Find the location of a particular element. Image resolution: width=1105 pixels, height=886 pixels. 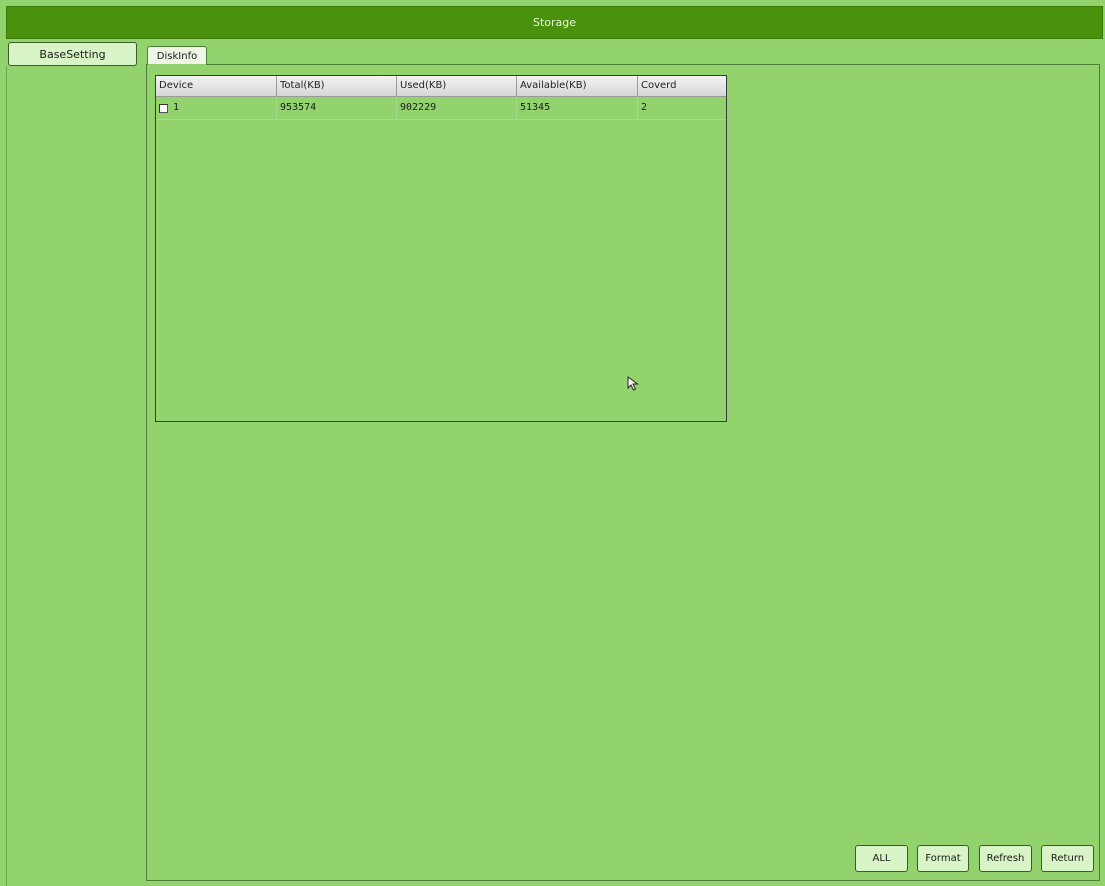

column-header-used: Used(KB) is located at coordinates (457, 86).